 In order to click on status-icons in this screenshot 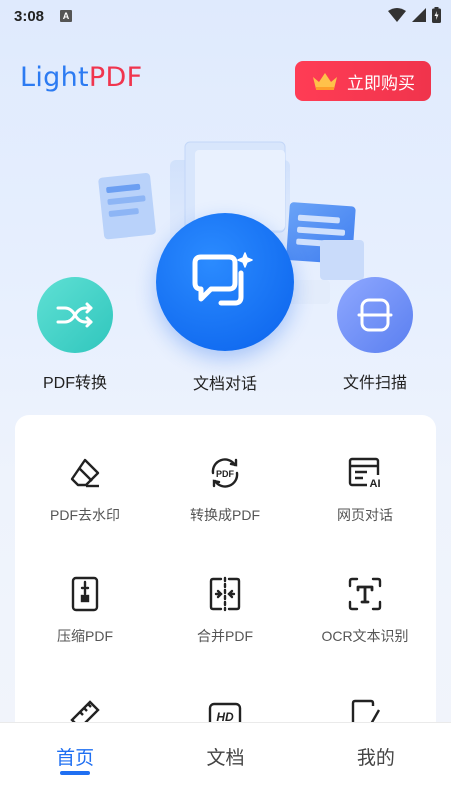, I will do `click(414, 15)`.